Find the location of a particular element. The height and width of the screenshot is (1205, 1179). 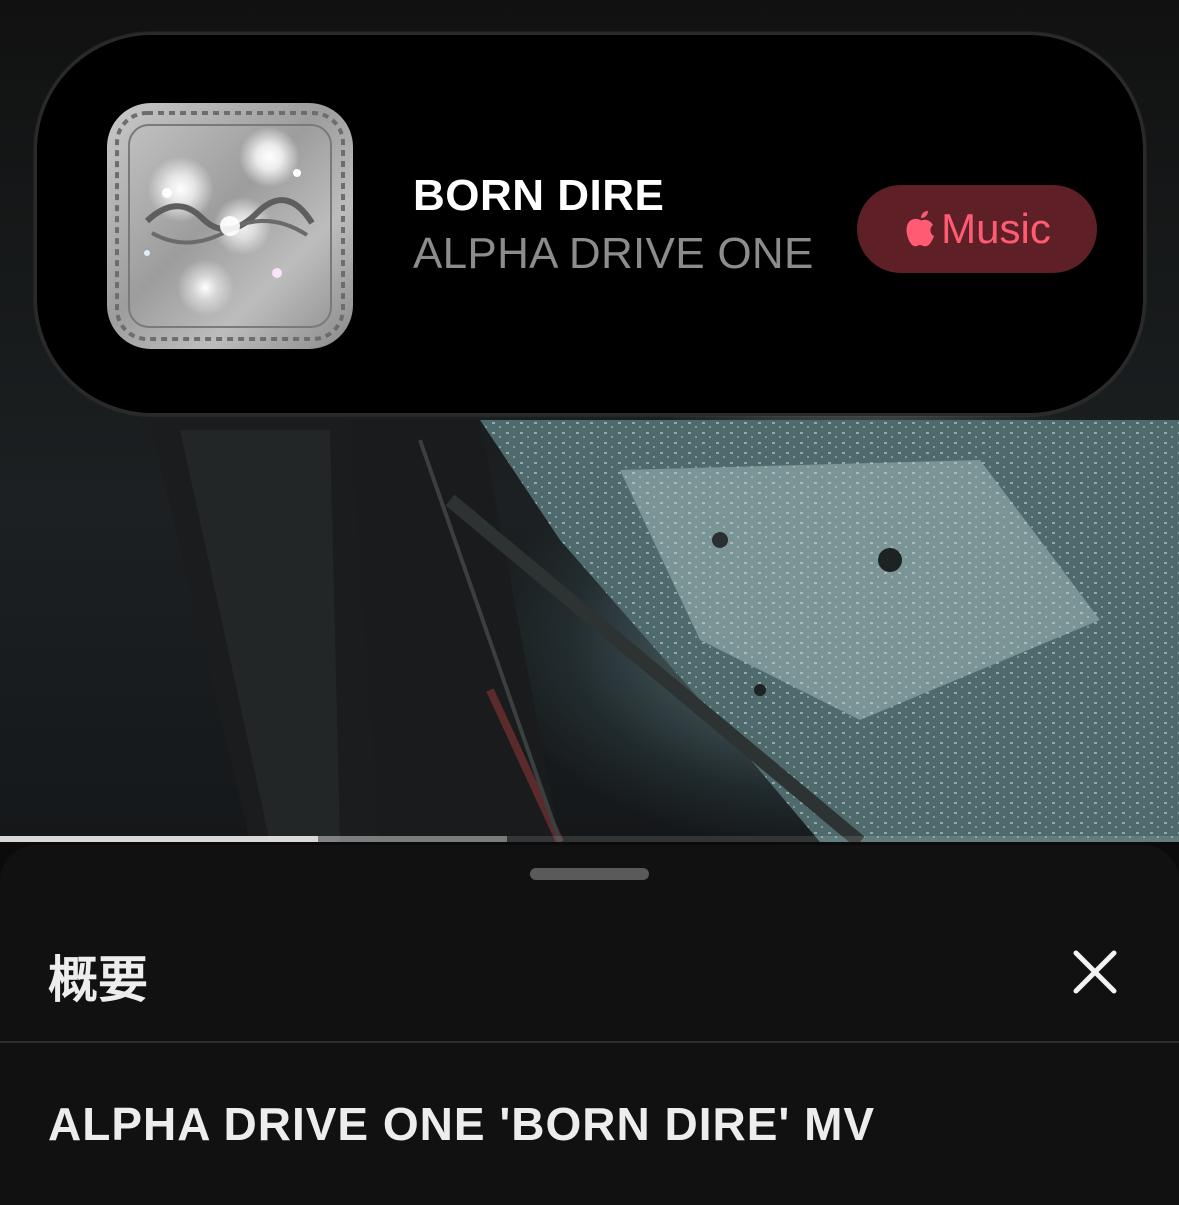

divider is located at coordinates (589, 1042).